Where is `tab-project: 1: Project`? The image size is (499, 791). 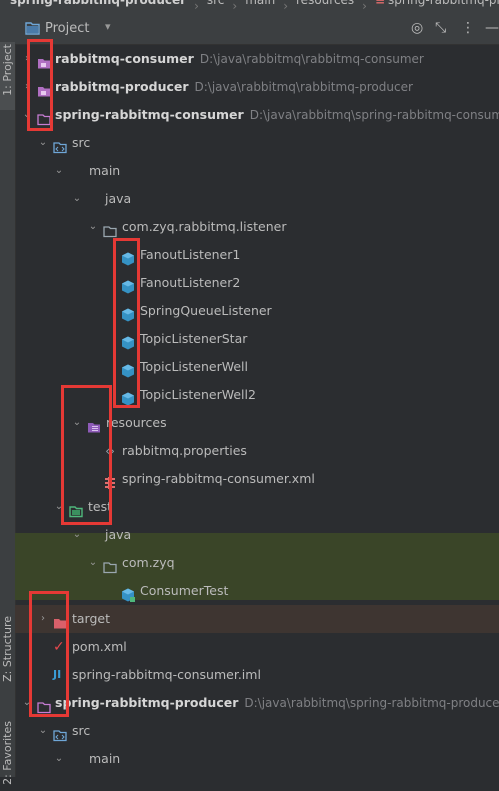 tab-project: 1: Project is located at coordinates (7, 76).